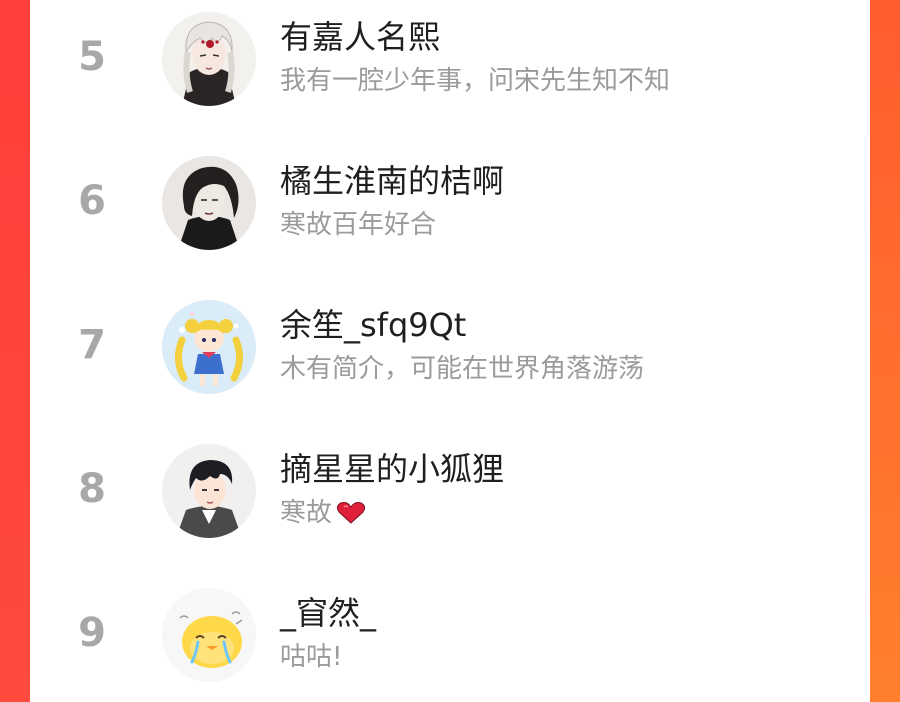 This screenshot has width=900, height=702. What do you see at coordinates (450, 57) in the screenshot?
I see `list-item: 5 有嘉人名熙 我有一腔少年事，问宋先生知不知` at bounding box center [450, 57].